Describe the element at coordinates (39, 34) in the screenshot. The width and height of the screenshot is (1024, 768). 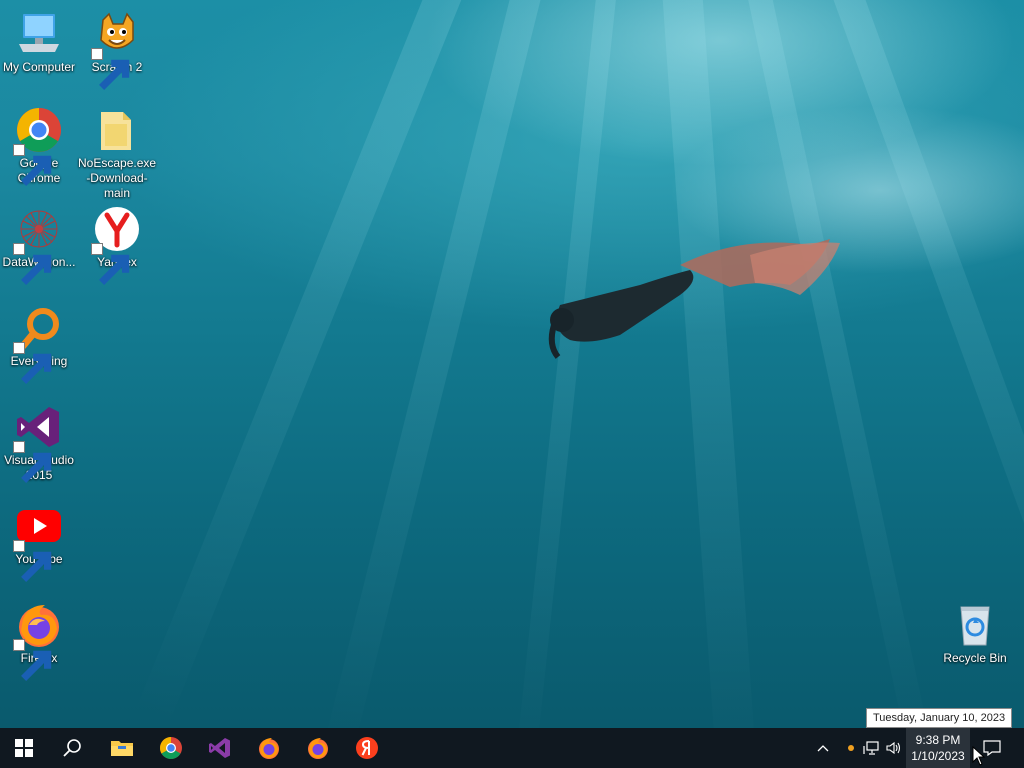
I see `computer-icon` at that location.